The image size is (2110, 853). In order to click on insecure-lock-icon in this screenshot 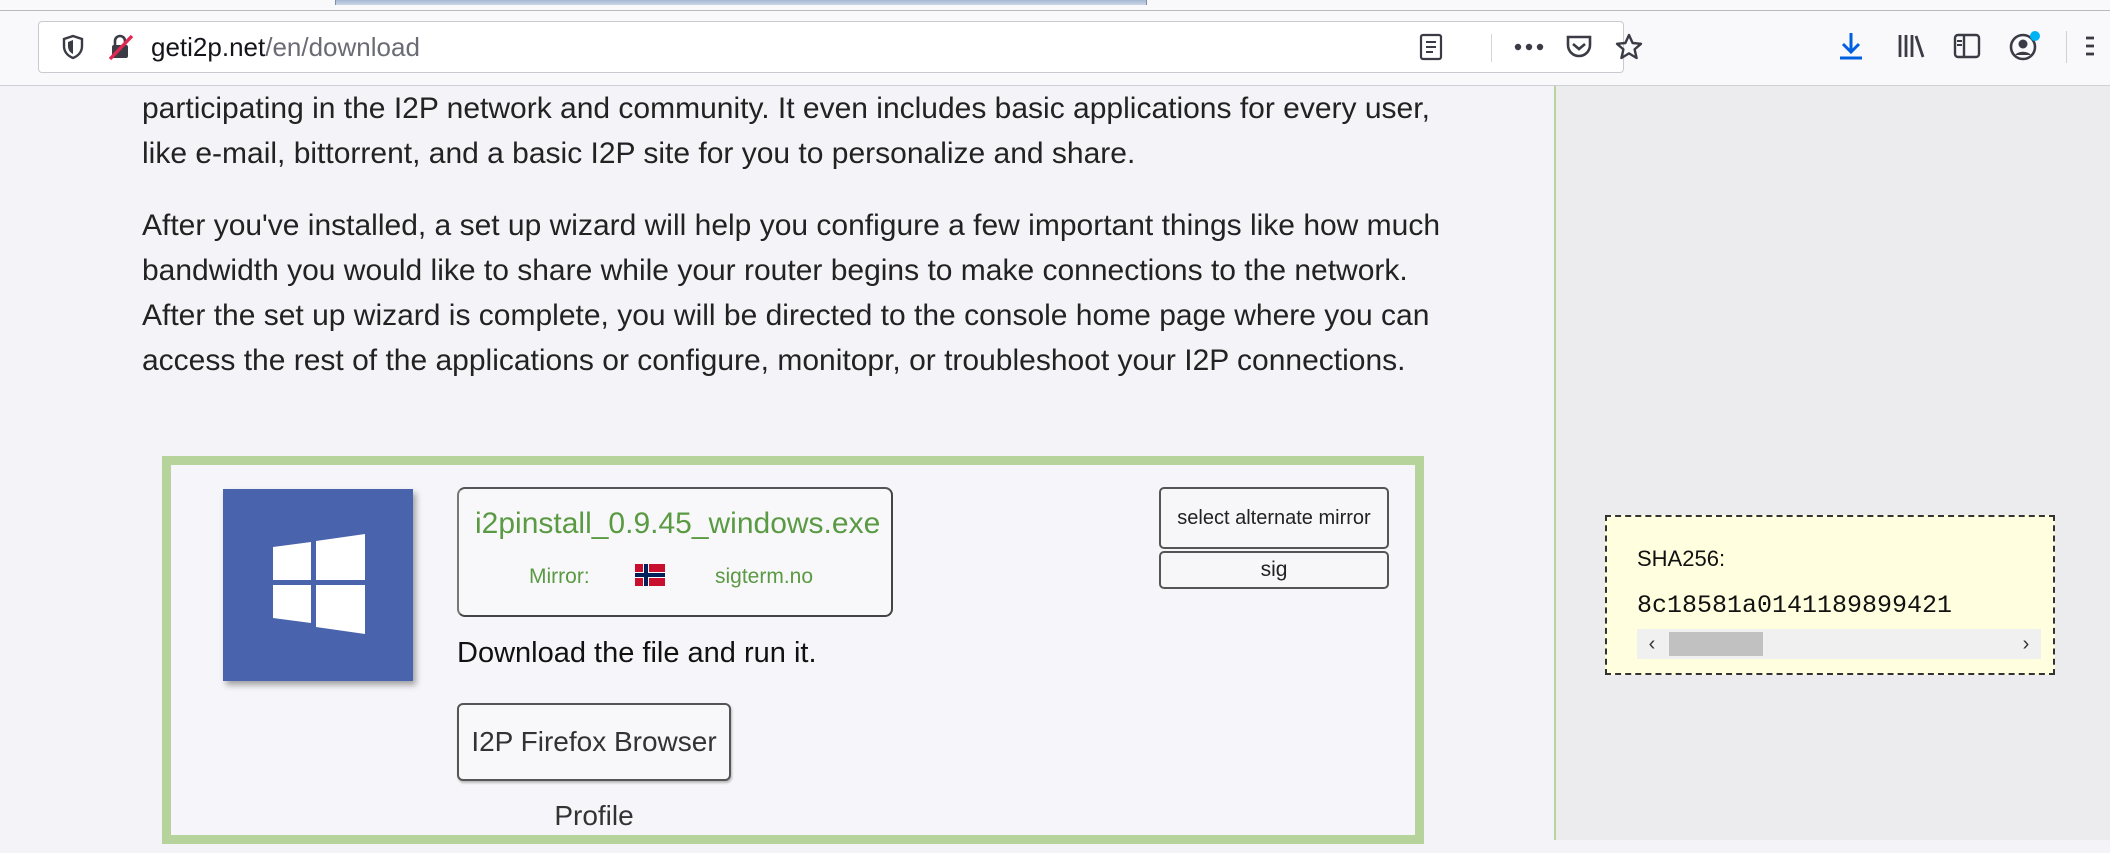, I will do `click(121, 47)`.